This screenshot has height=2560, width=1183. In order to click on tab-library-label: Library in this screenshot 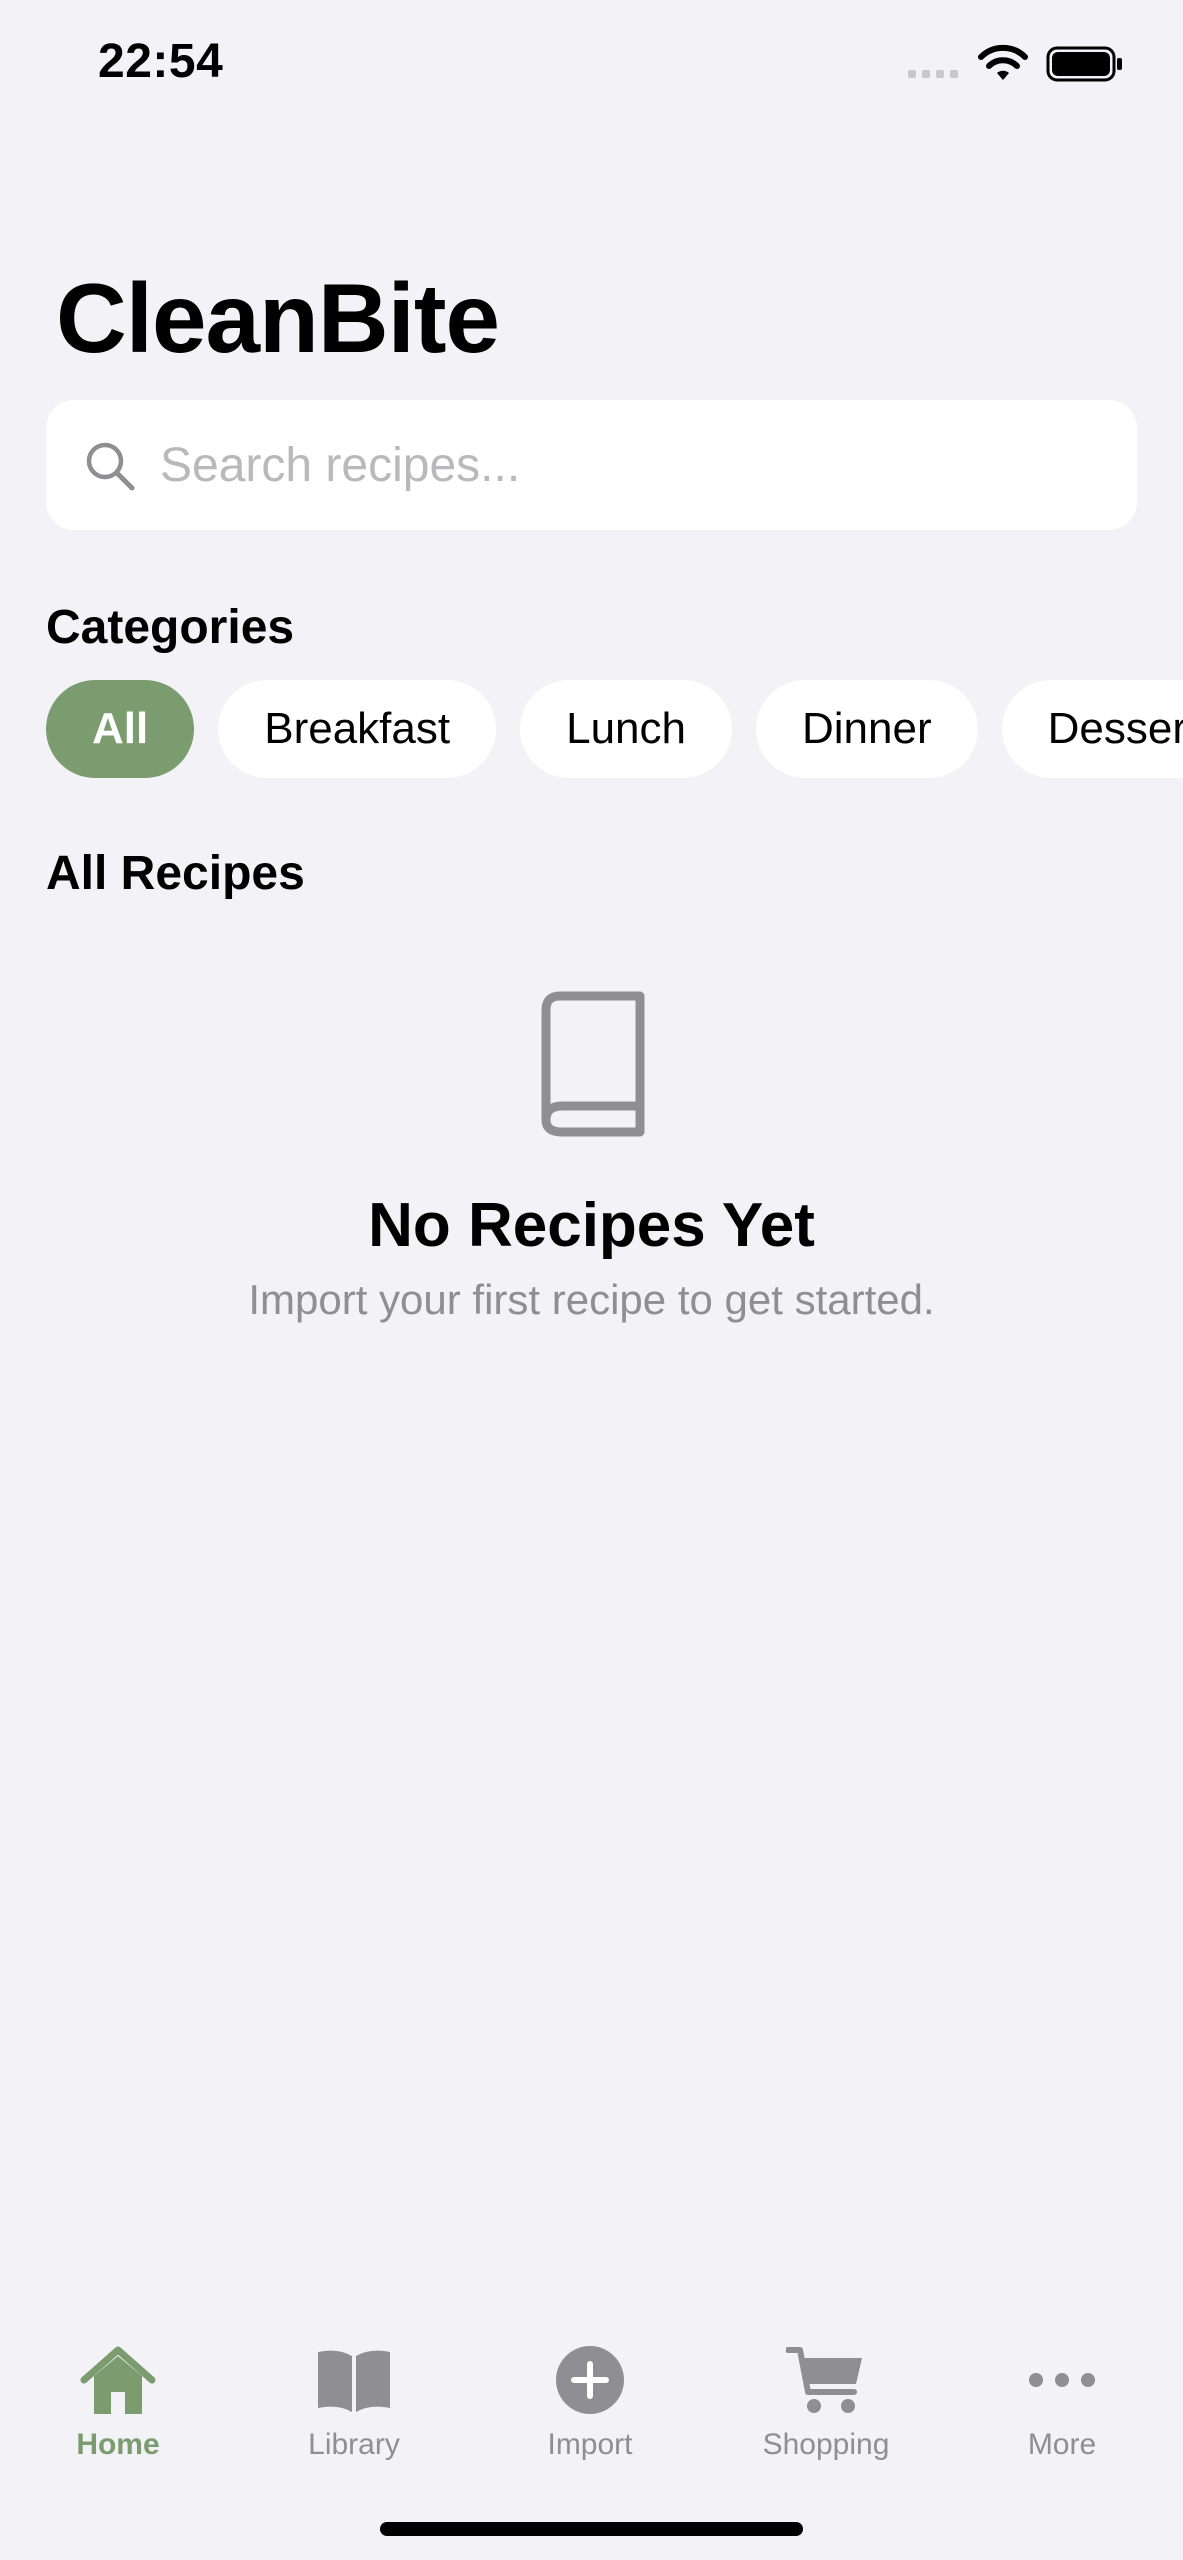, I will do `click(354, 2444)`.